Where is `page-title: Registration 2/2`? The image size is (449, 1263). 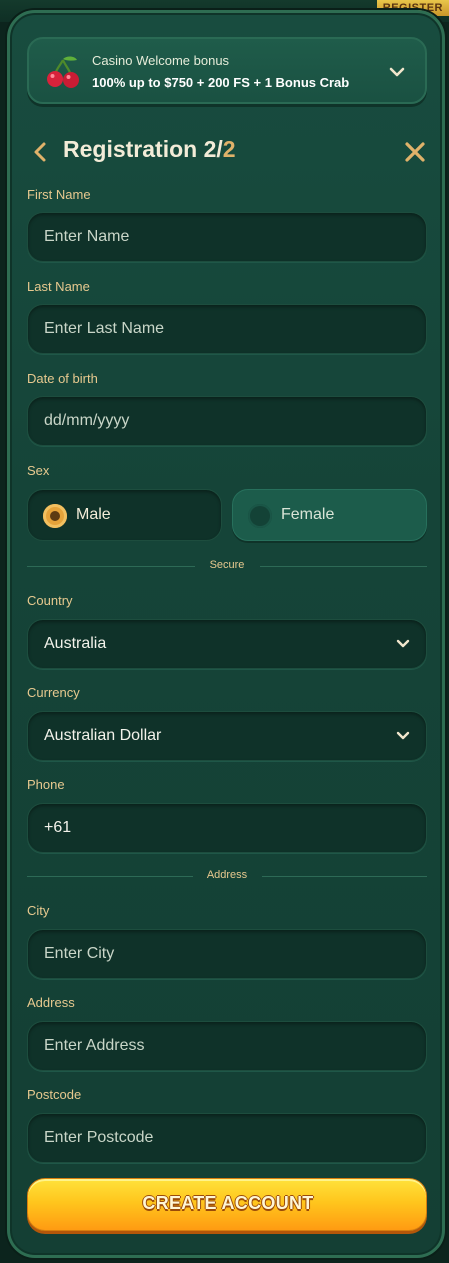 page-title: Registration 2/2 is located at coordinates (149, 149).